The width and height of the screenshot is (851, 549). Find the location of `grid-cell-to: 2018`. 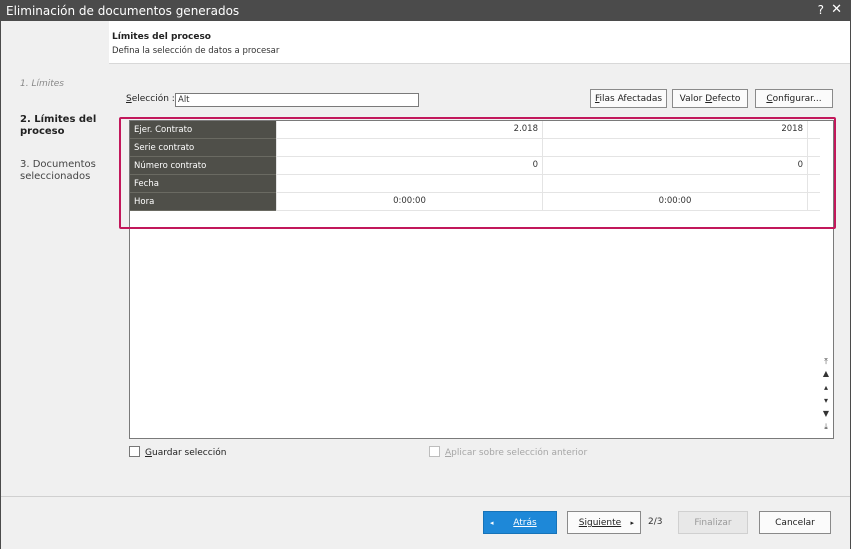

grid-cell-to: 2018 is located at coordinates (675, 129).